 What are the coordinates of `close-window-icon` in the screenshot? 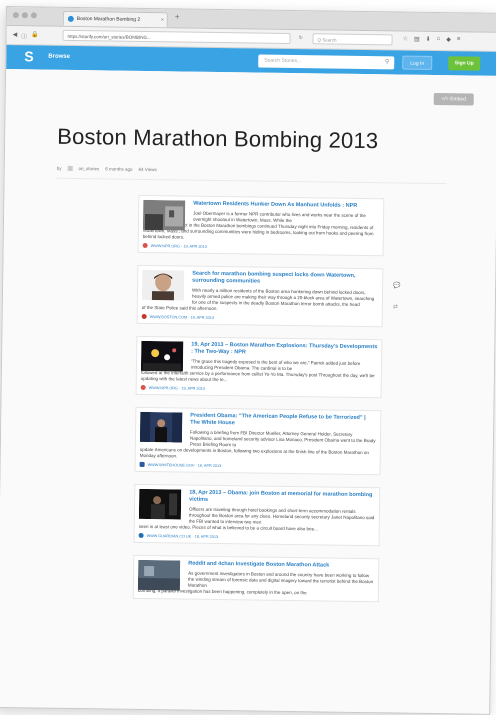 It's located at (15, 15).